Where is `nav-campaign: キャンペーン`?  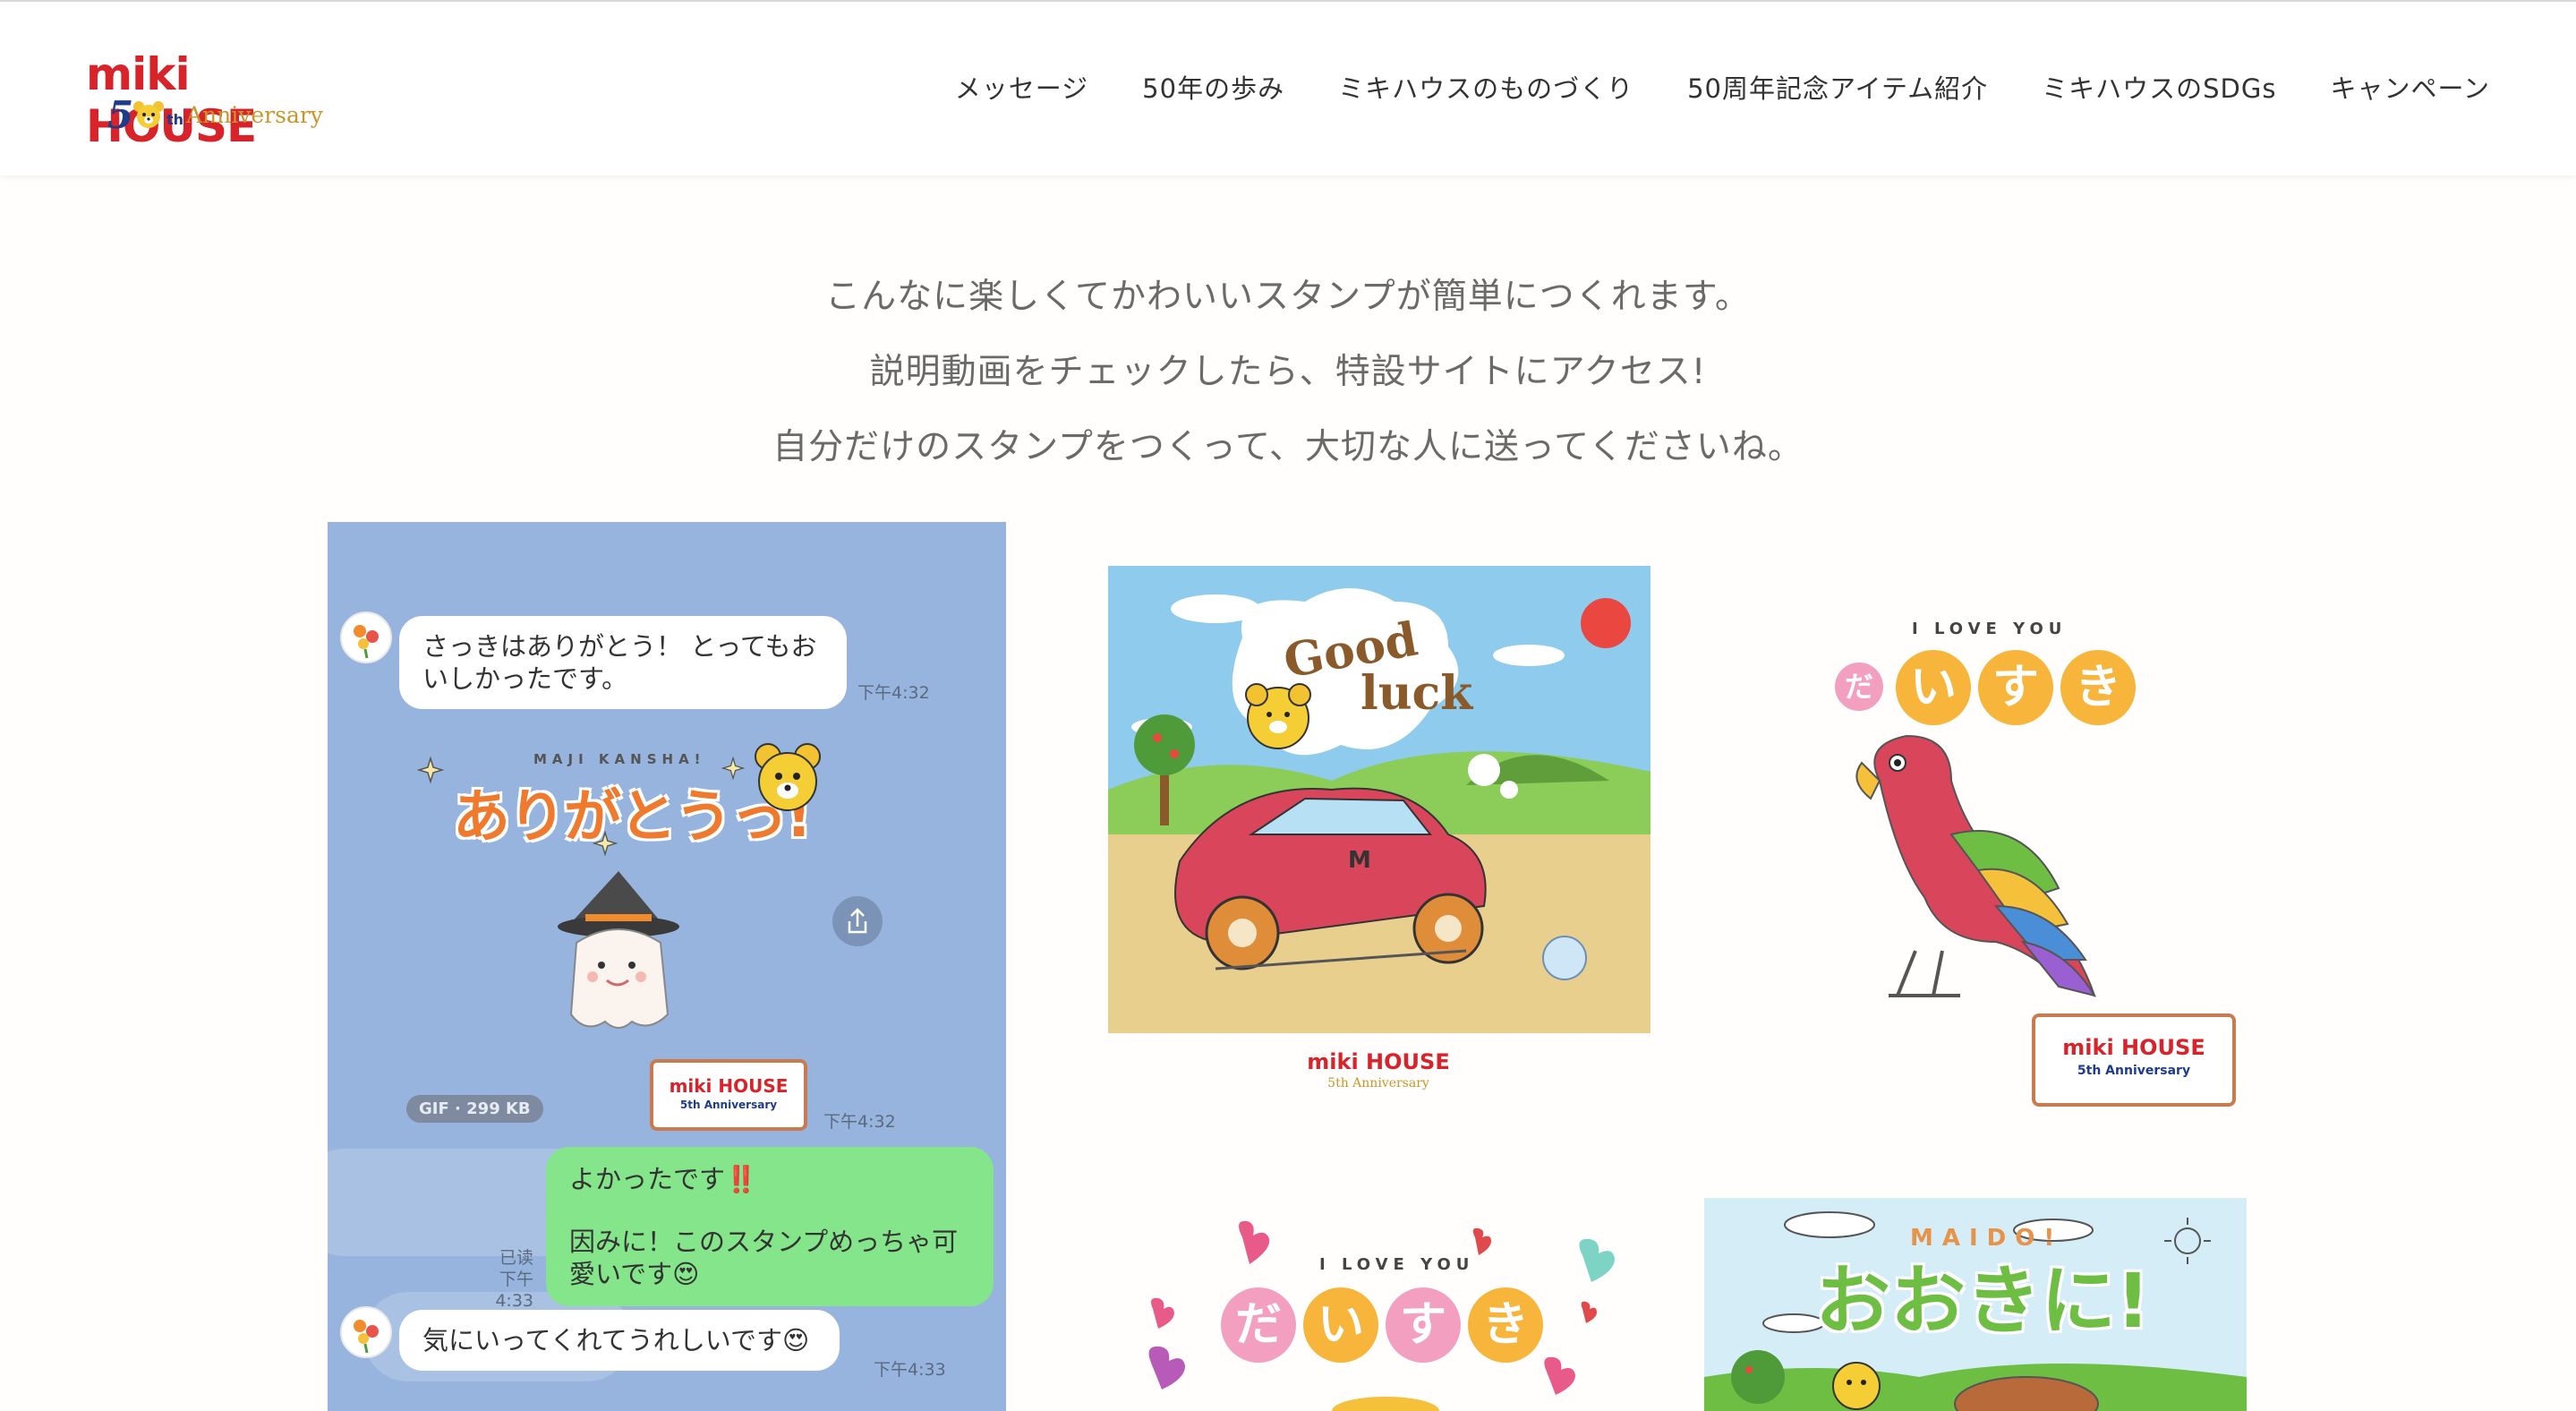
nav-campaign: キャンペーン is located at coordinates (2410, 87).